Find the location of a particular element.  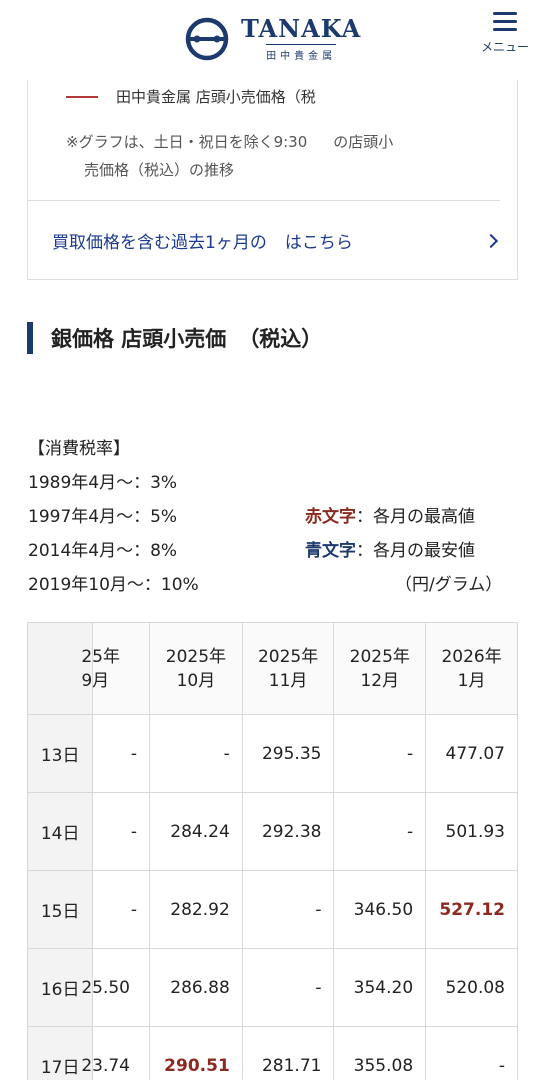

heading-bar is located at coordinates (30, 338).